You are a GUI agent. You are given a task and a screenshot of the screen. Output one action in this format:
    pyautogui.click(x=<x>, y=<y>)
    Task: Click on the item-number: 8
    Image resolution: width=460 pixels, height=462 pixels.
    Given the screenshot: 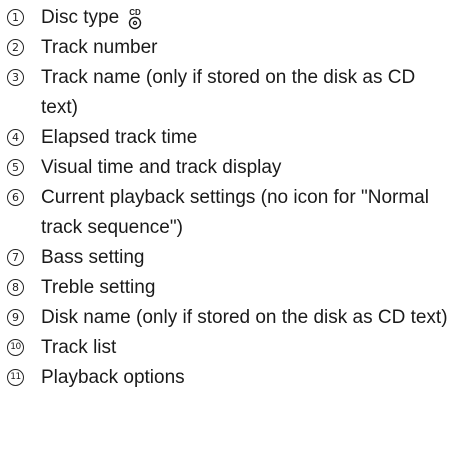 What is the action you would take?
    pyautogui.click(x=15, y=287)
    